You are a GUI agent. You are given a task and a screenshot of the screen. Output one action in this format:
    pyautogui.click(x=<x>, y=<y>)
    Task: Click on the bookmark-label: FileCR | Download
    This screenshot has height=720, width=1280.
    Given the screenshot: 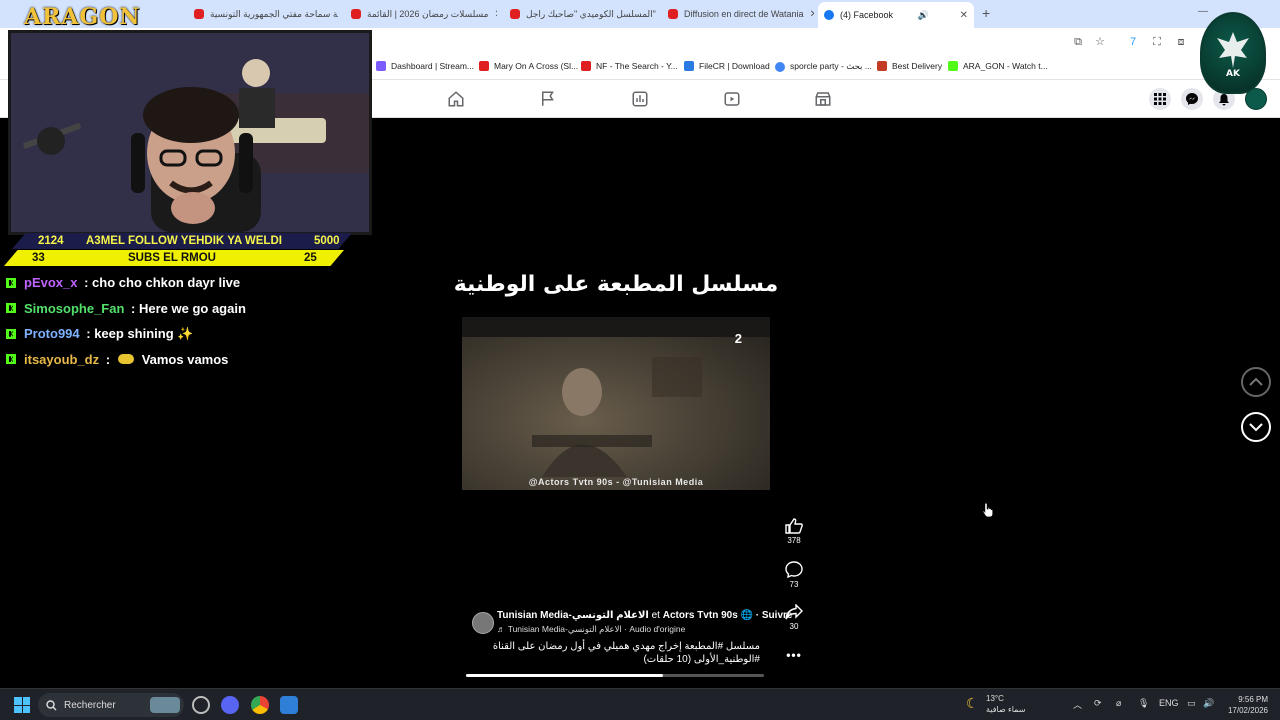 What is the action you would take?
    pyautogui.click(x=734, y=66)
    